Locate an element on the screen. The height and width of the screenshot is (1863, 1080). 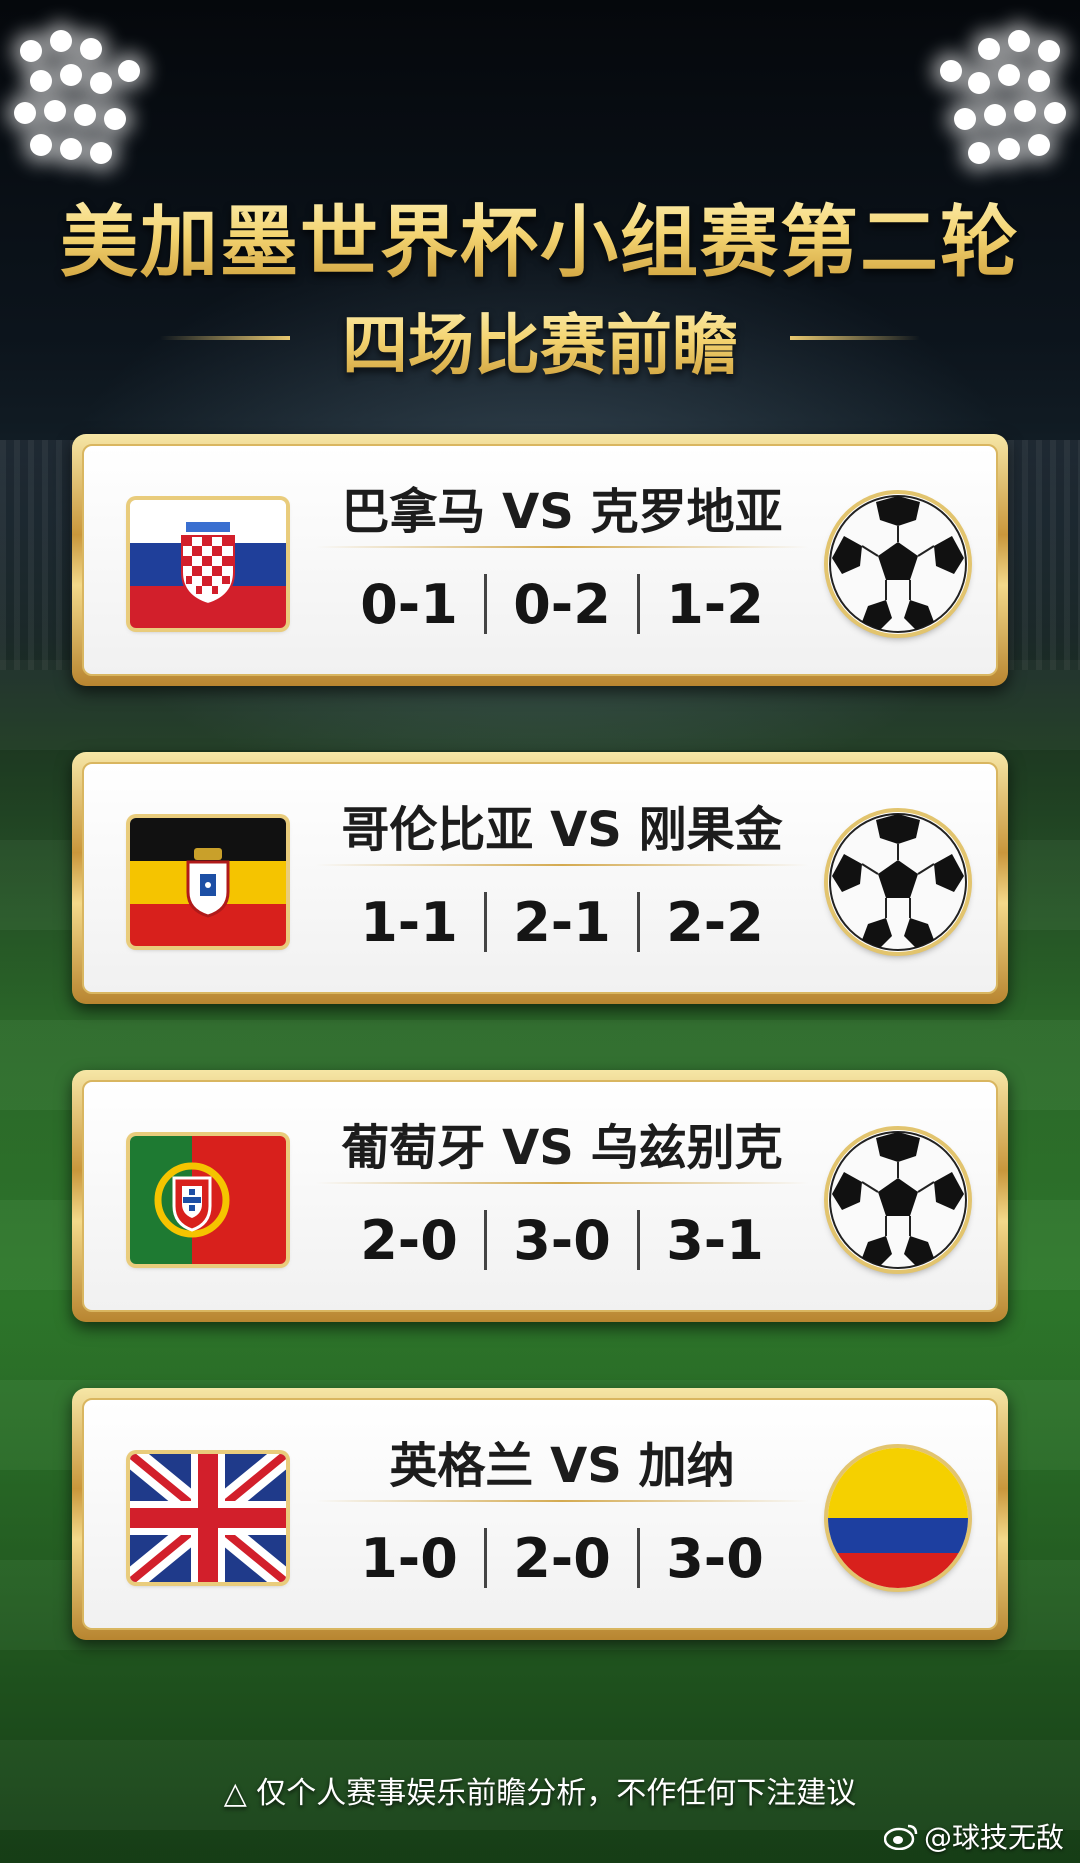
floodlight-left-icon is located at coordinates (95, 105).